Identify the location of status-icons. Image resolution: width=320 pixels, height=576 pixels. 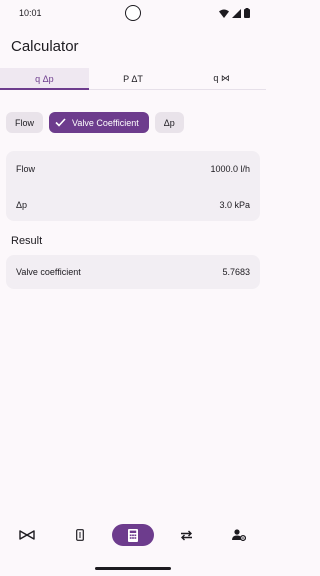
(234, 13).